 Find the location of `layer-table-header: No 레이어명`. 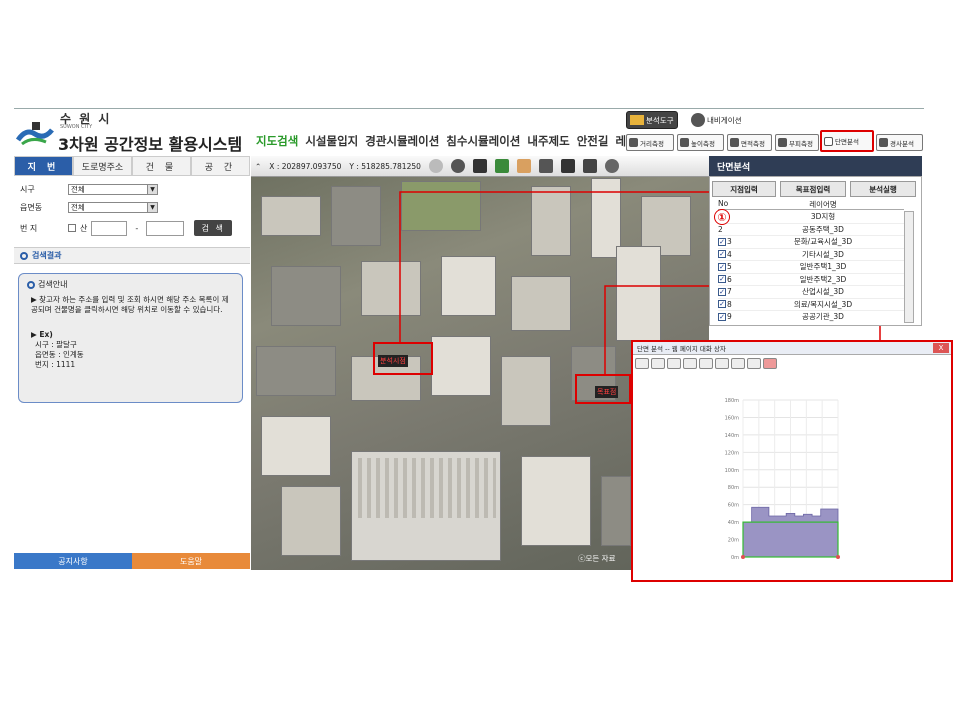

layer-table-header: No 레이어명 is located at coordinates (811, 204).